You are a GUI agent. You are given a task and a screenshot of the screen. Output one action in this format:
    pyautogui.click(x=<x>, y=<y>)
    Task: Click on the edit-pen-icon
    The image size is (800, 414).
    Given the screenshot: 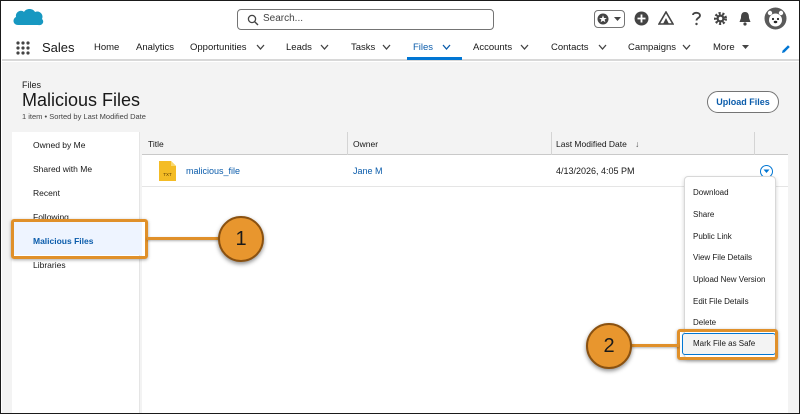 What is the action you would take?
    pyautogui.click(x=786, y=49)
    